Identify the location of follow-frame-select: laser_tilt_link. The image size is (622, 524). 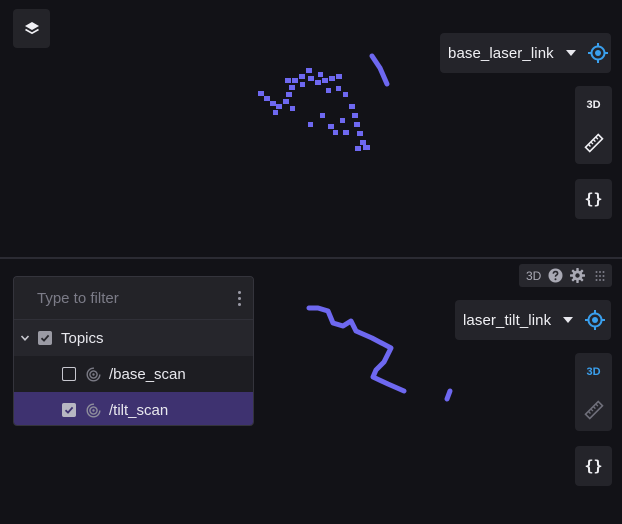
(533, 320).